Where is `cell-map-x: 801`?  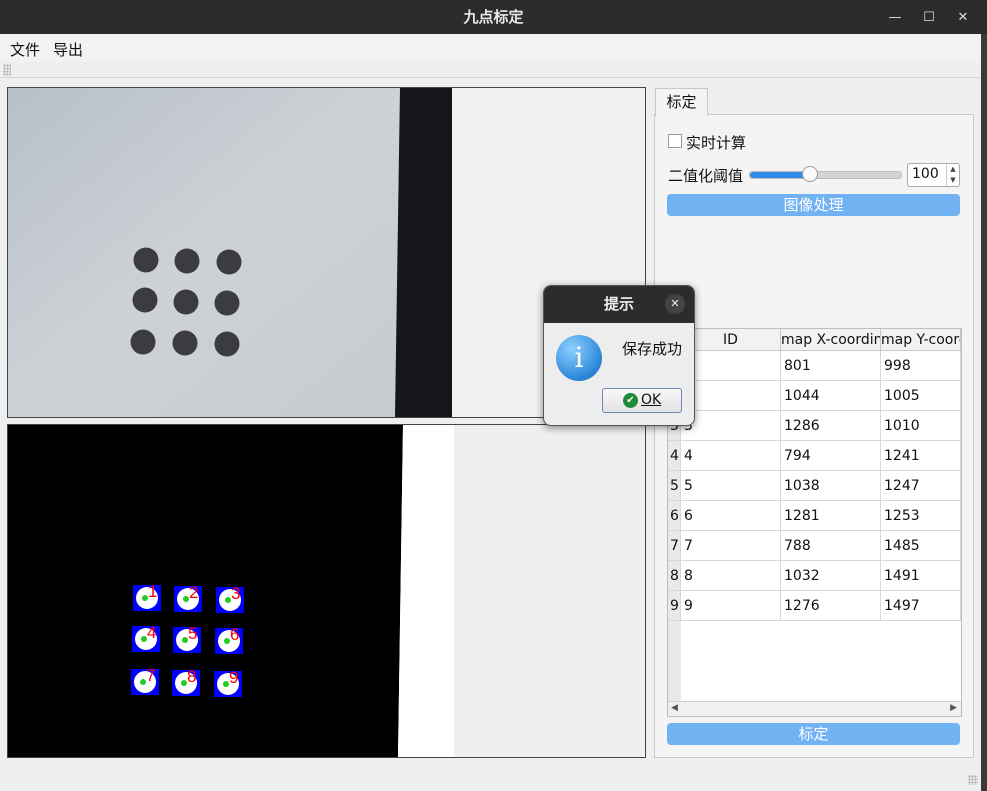
cell-map-x: 801 is located at coordinates (831, 366).